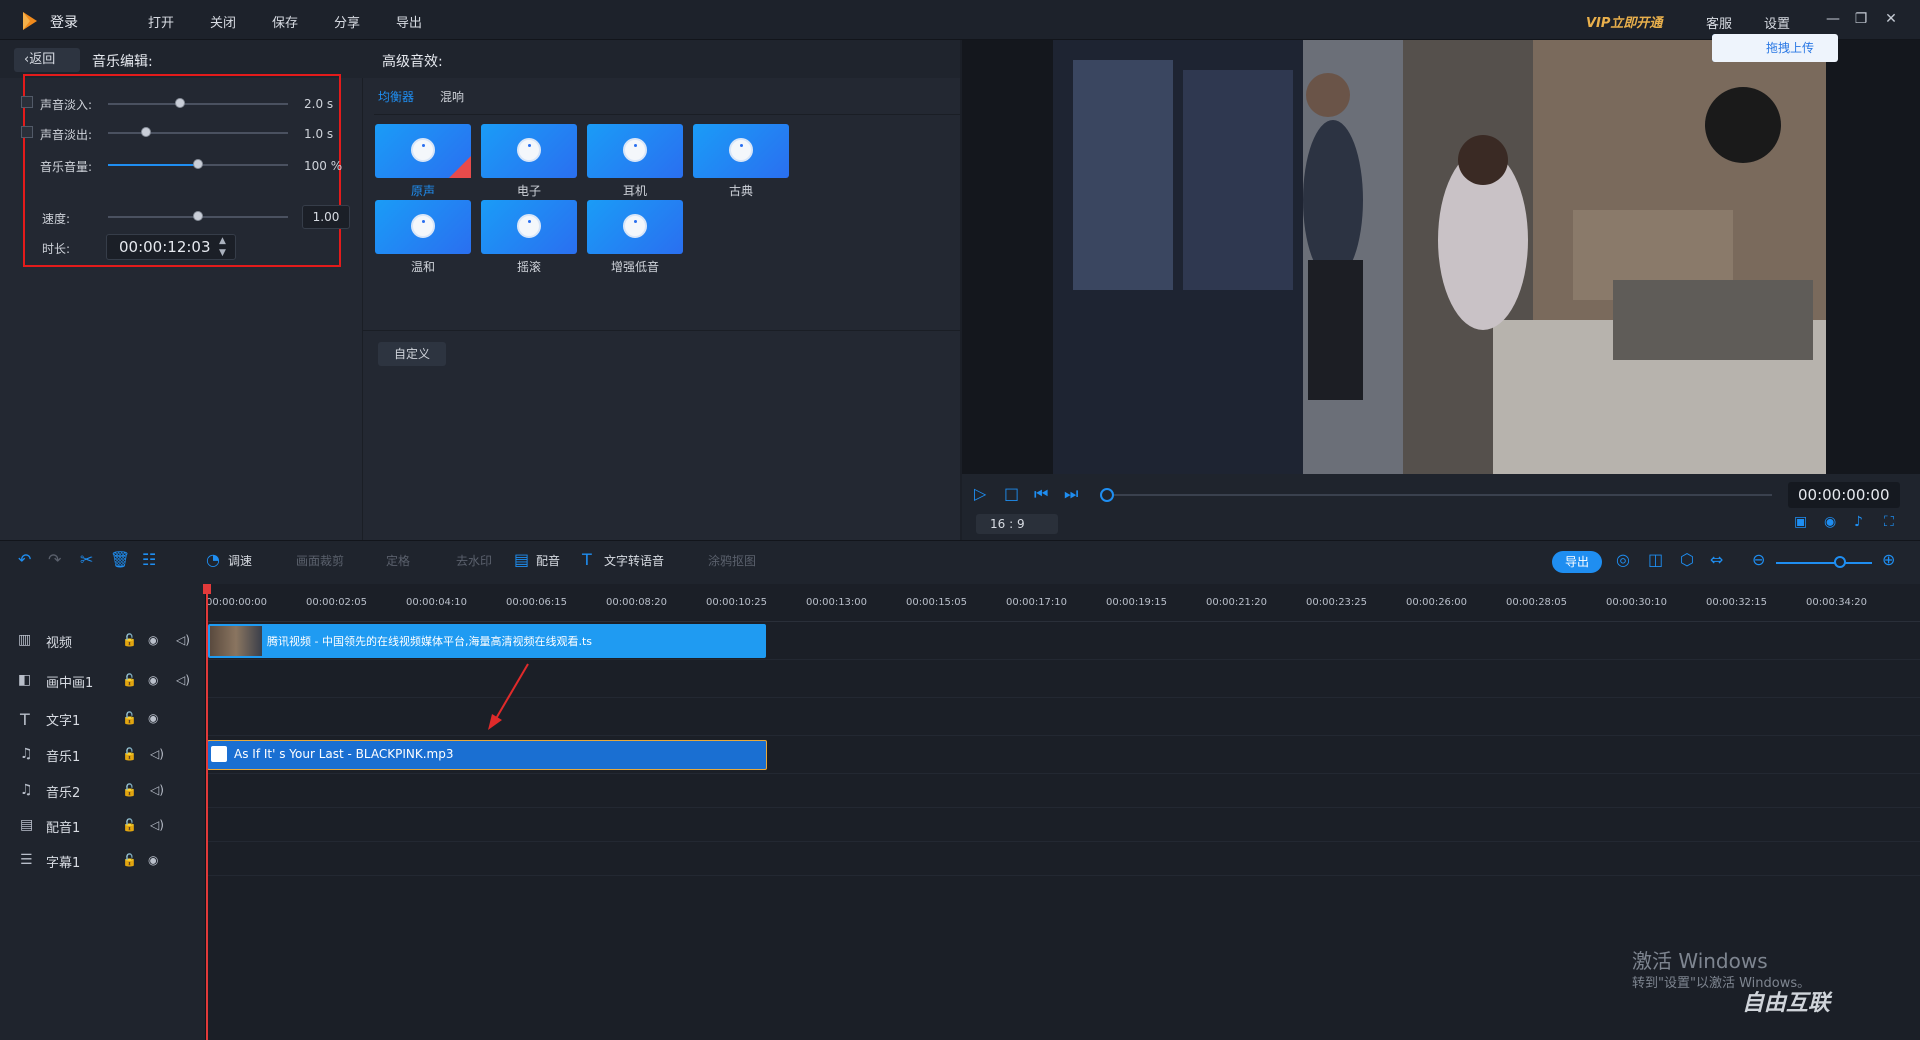 Image resolution: width=1920 pixels, height=1040 pixels. I want to click on speed-tool: 调速, so click(240, 560).